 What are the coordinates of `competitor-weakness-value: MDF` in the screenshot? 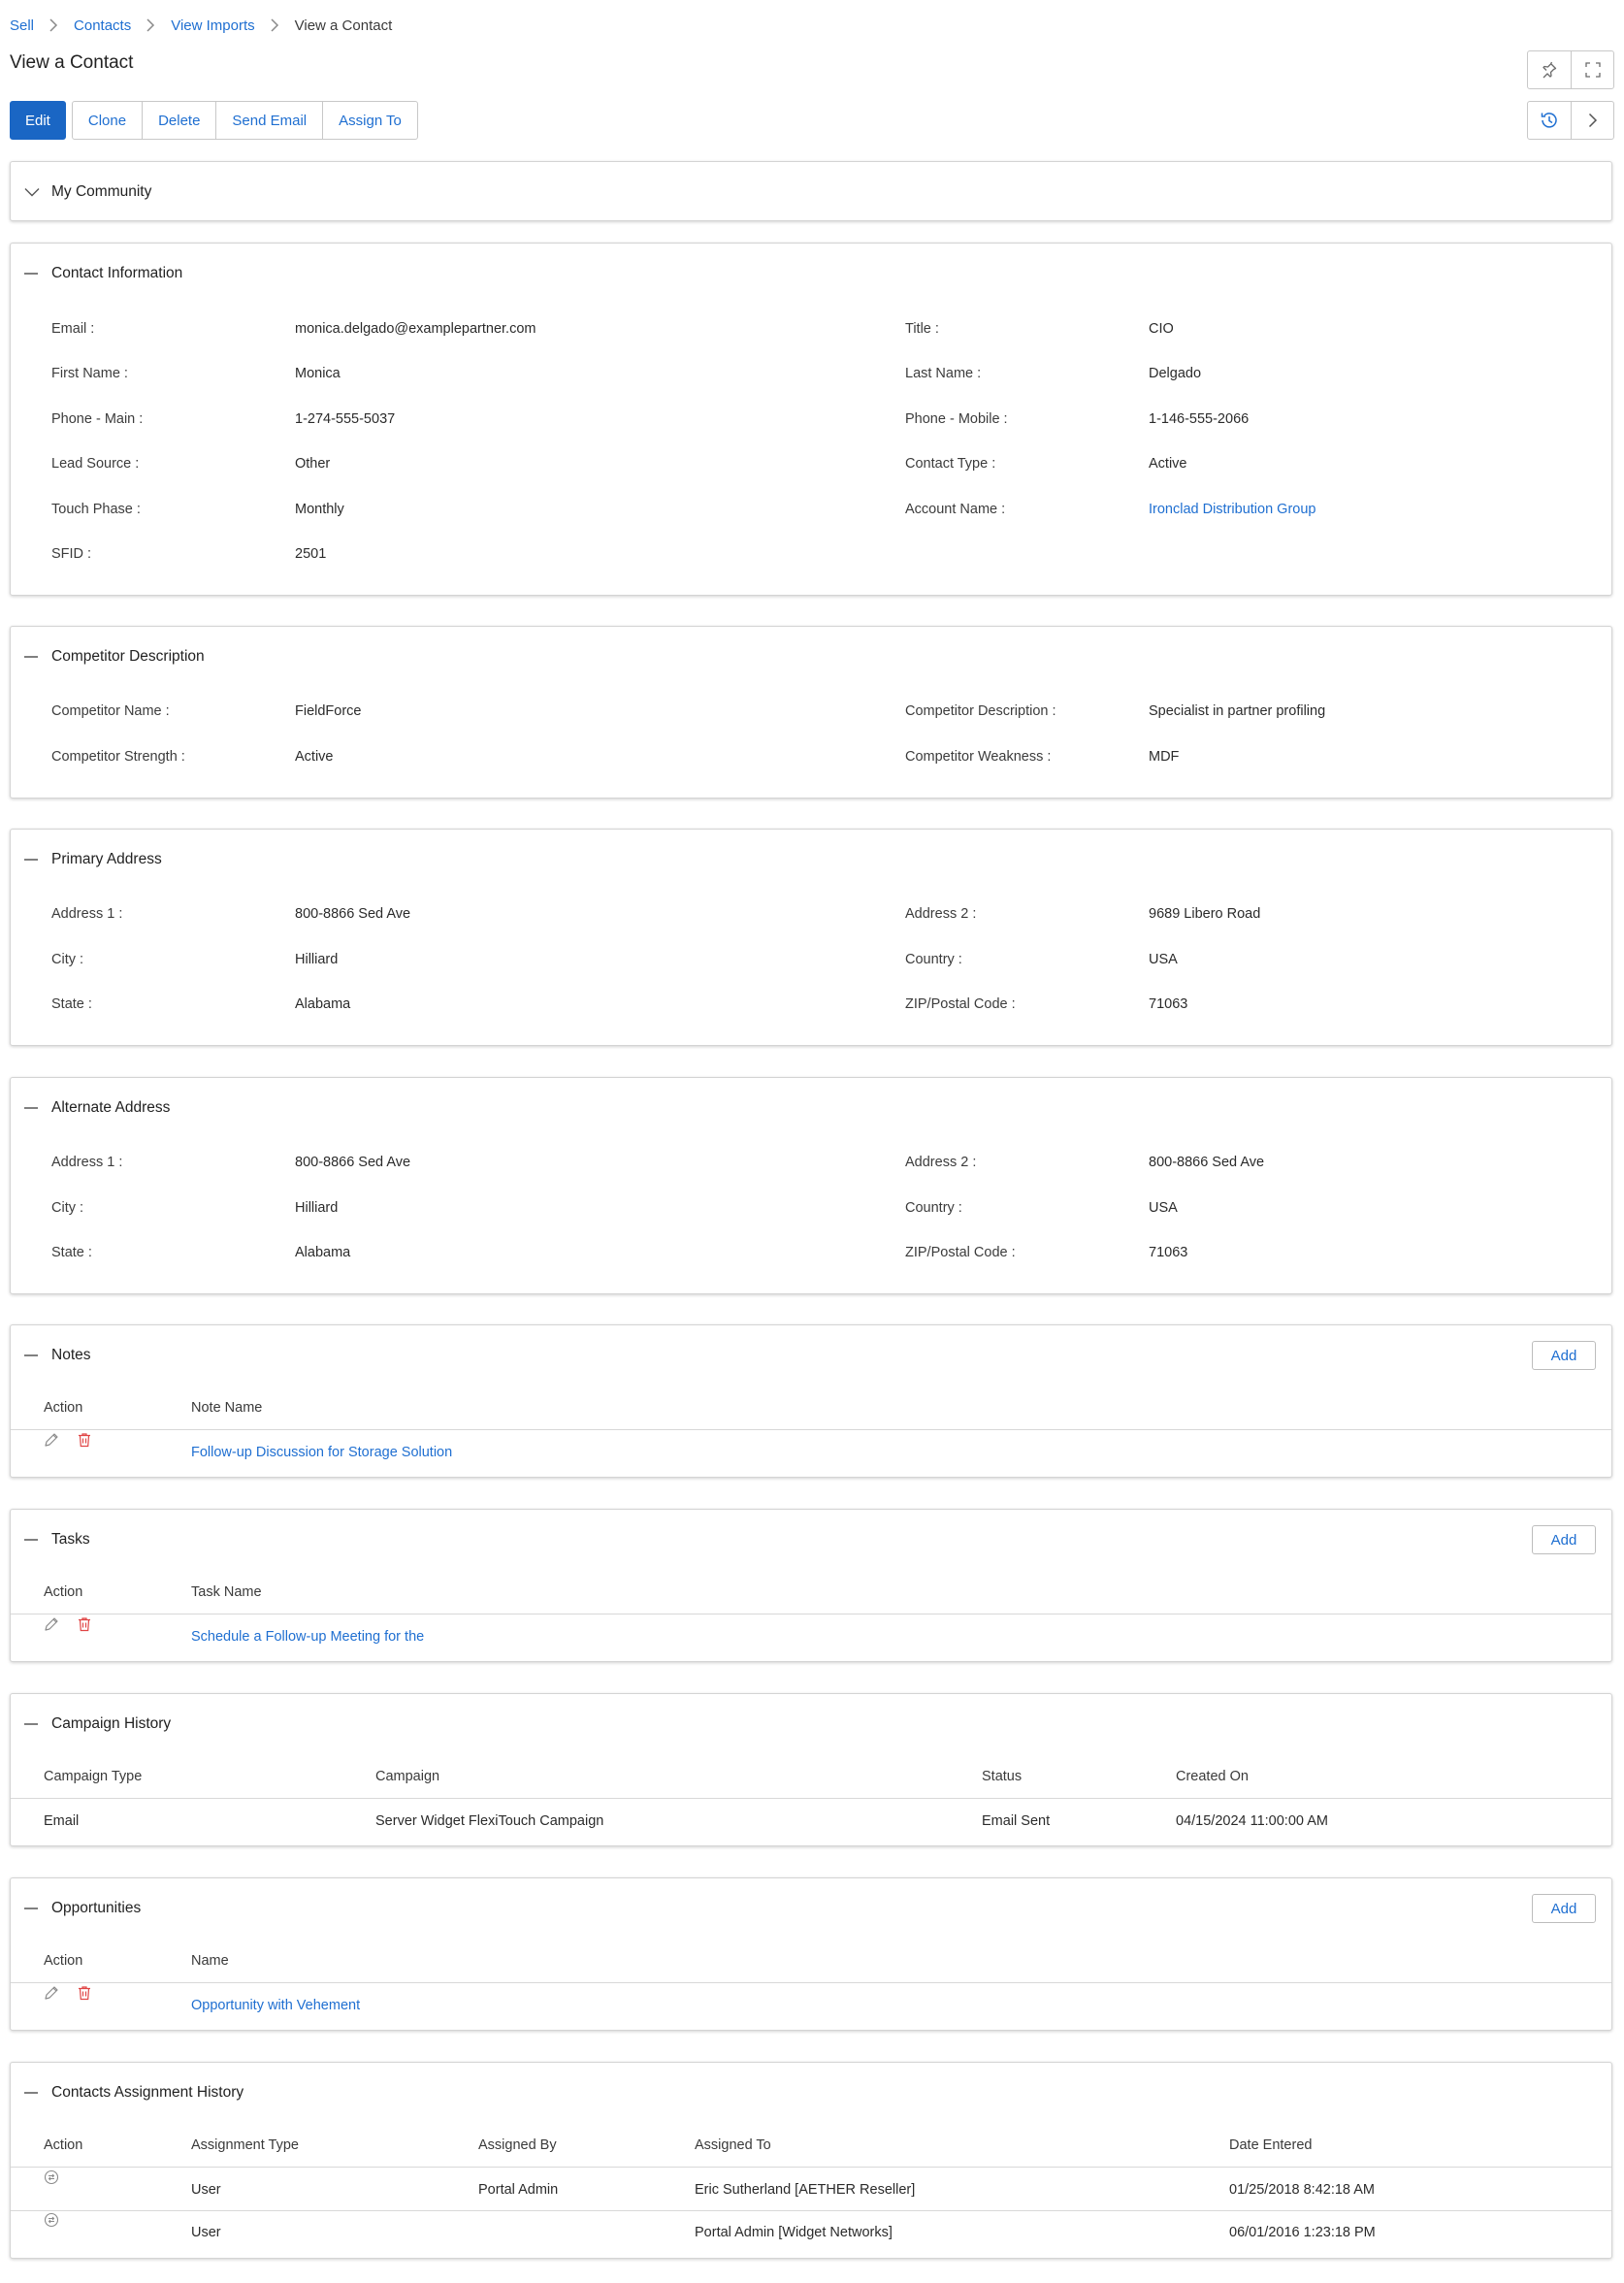 It's located at (1164, 757).